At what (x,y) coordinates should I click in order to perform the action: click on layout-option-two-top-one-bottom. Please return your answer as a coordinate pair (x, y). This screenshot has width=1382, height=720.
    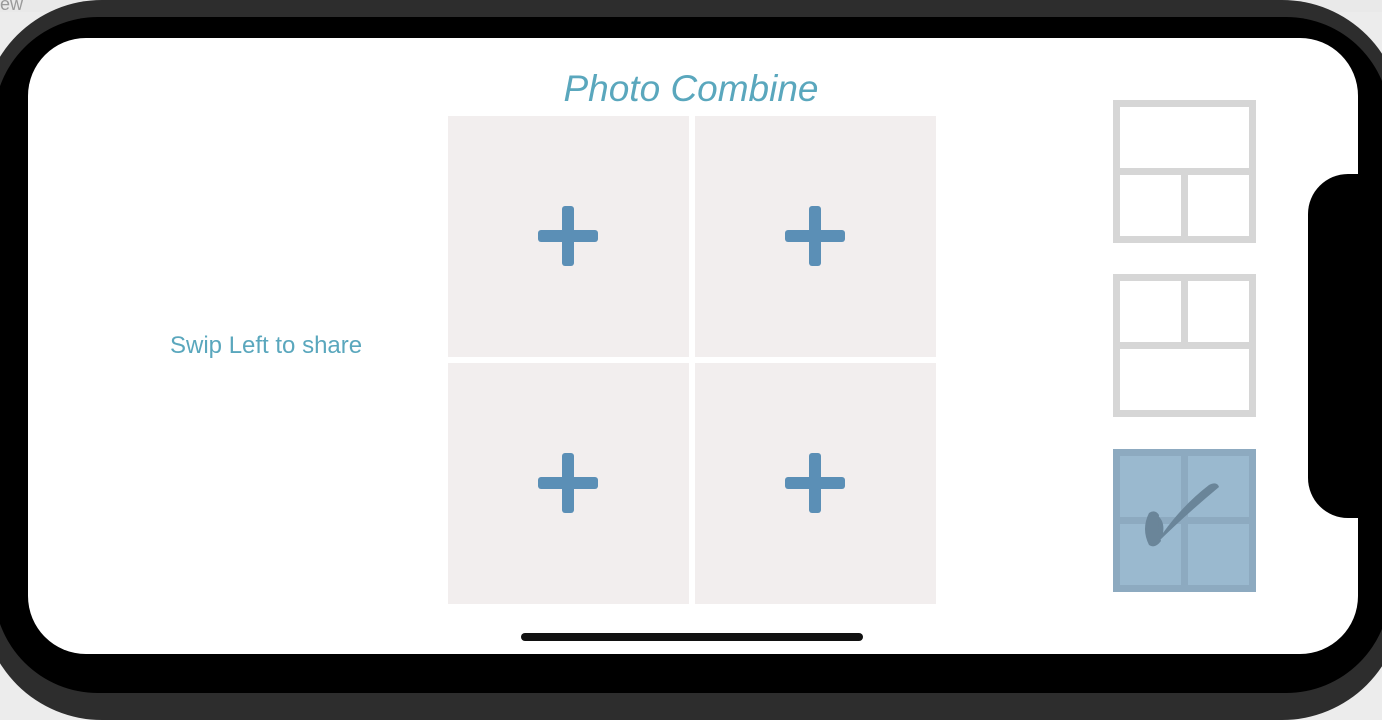
    Looking at the image, I should click on (1184, 345).